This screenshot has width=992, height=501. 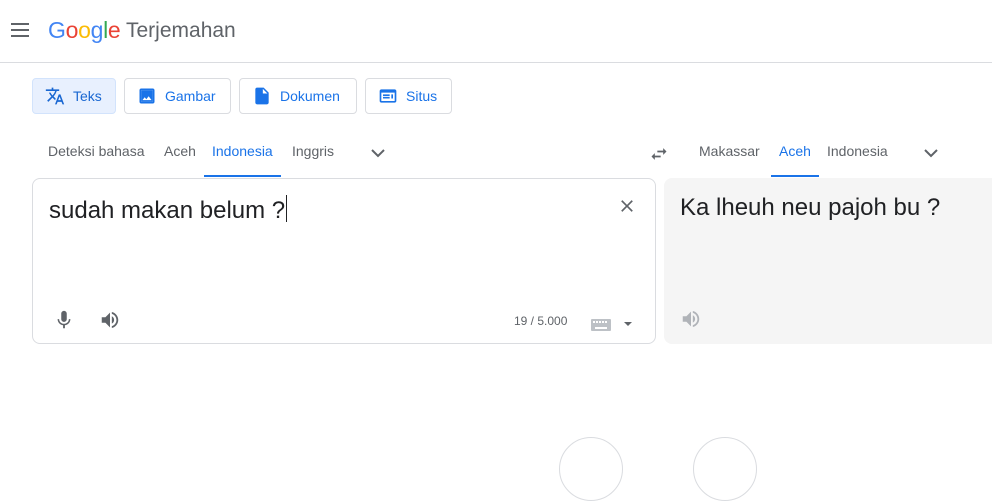 I want to click on mode-label: Teks, so click(x=87, y=96).